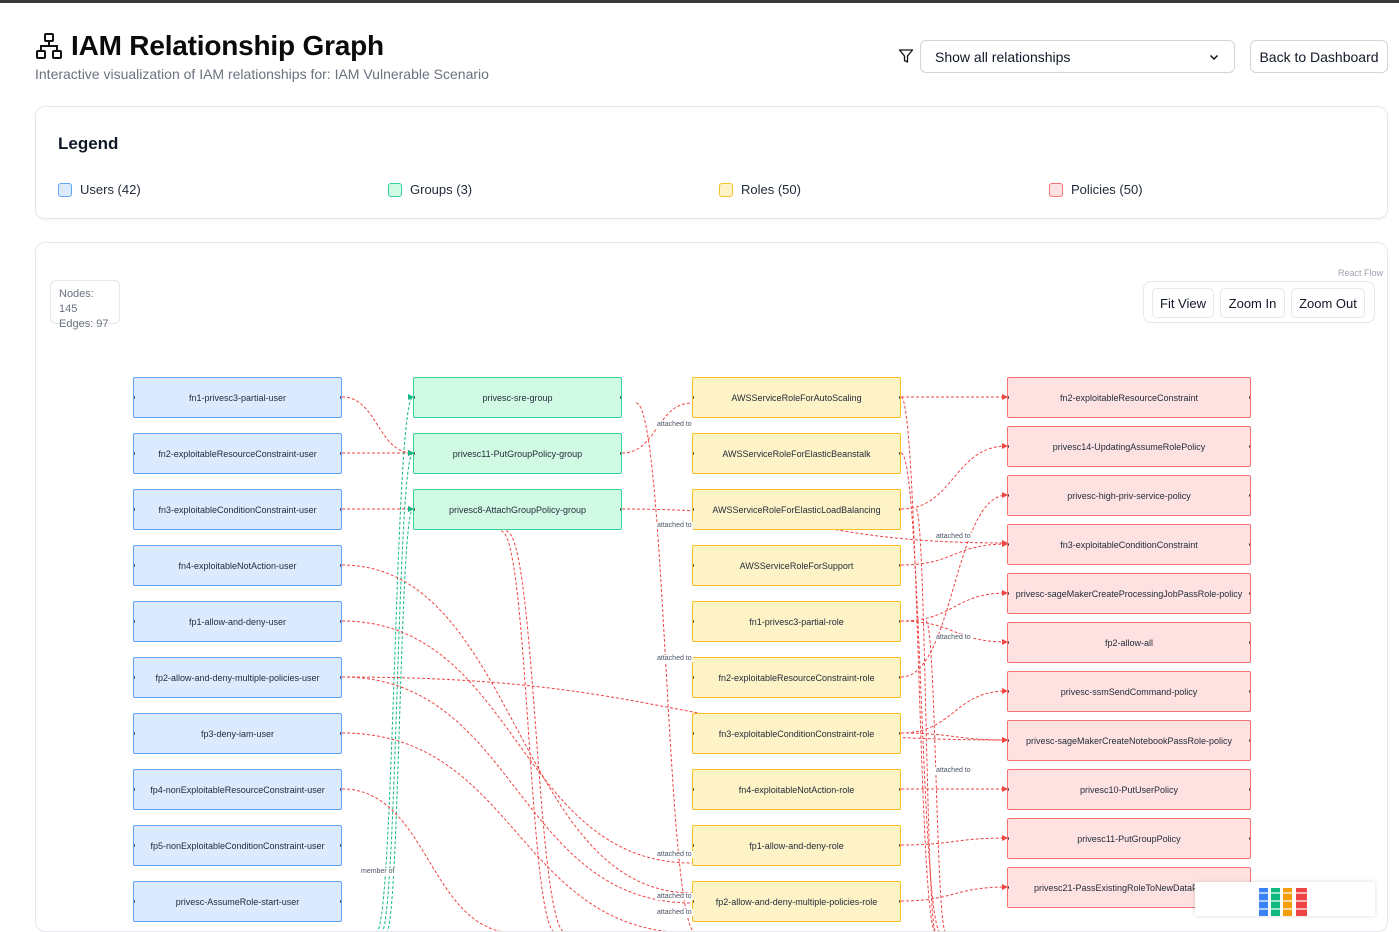 This screenshot has width=1399, height=932. What do you see at coordinates (1129, 838) in the screenshot?
I see `policy-node: privesc11-PutGroupPolicy` at bounding box center [1129, 838].